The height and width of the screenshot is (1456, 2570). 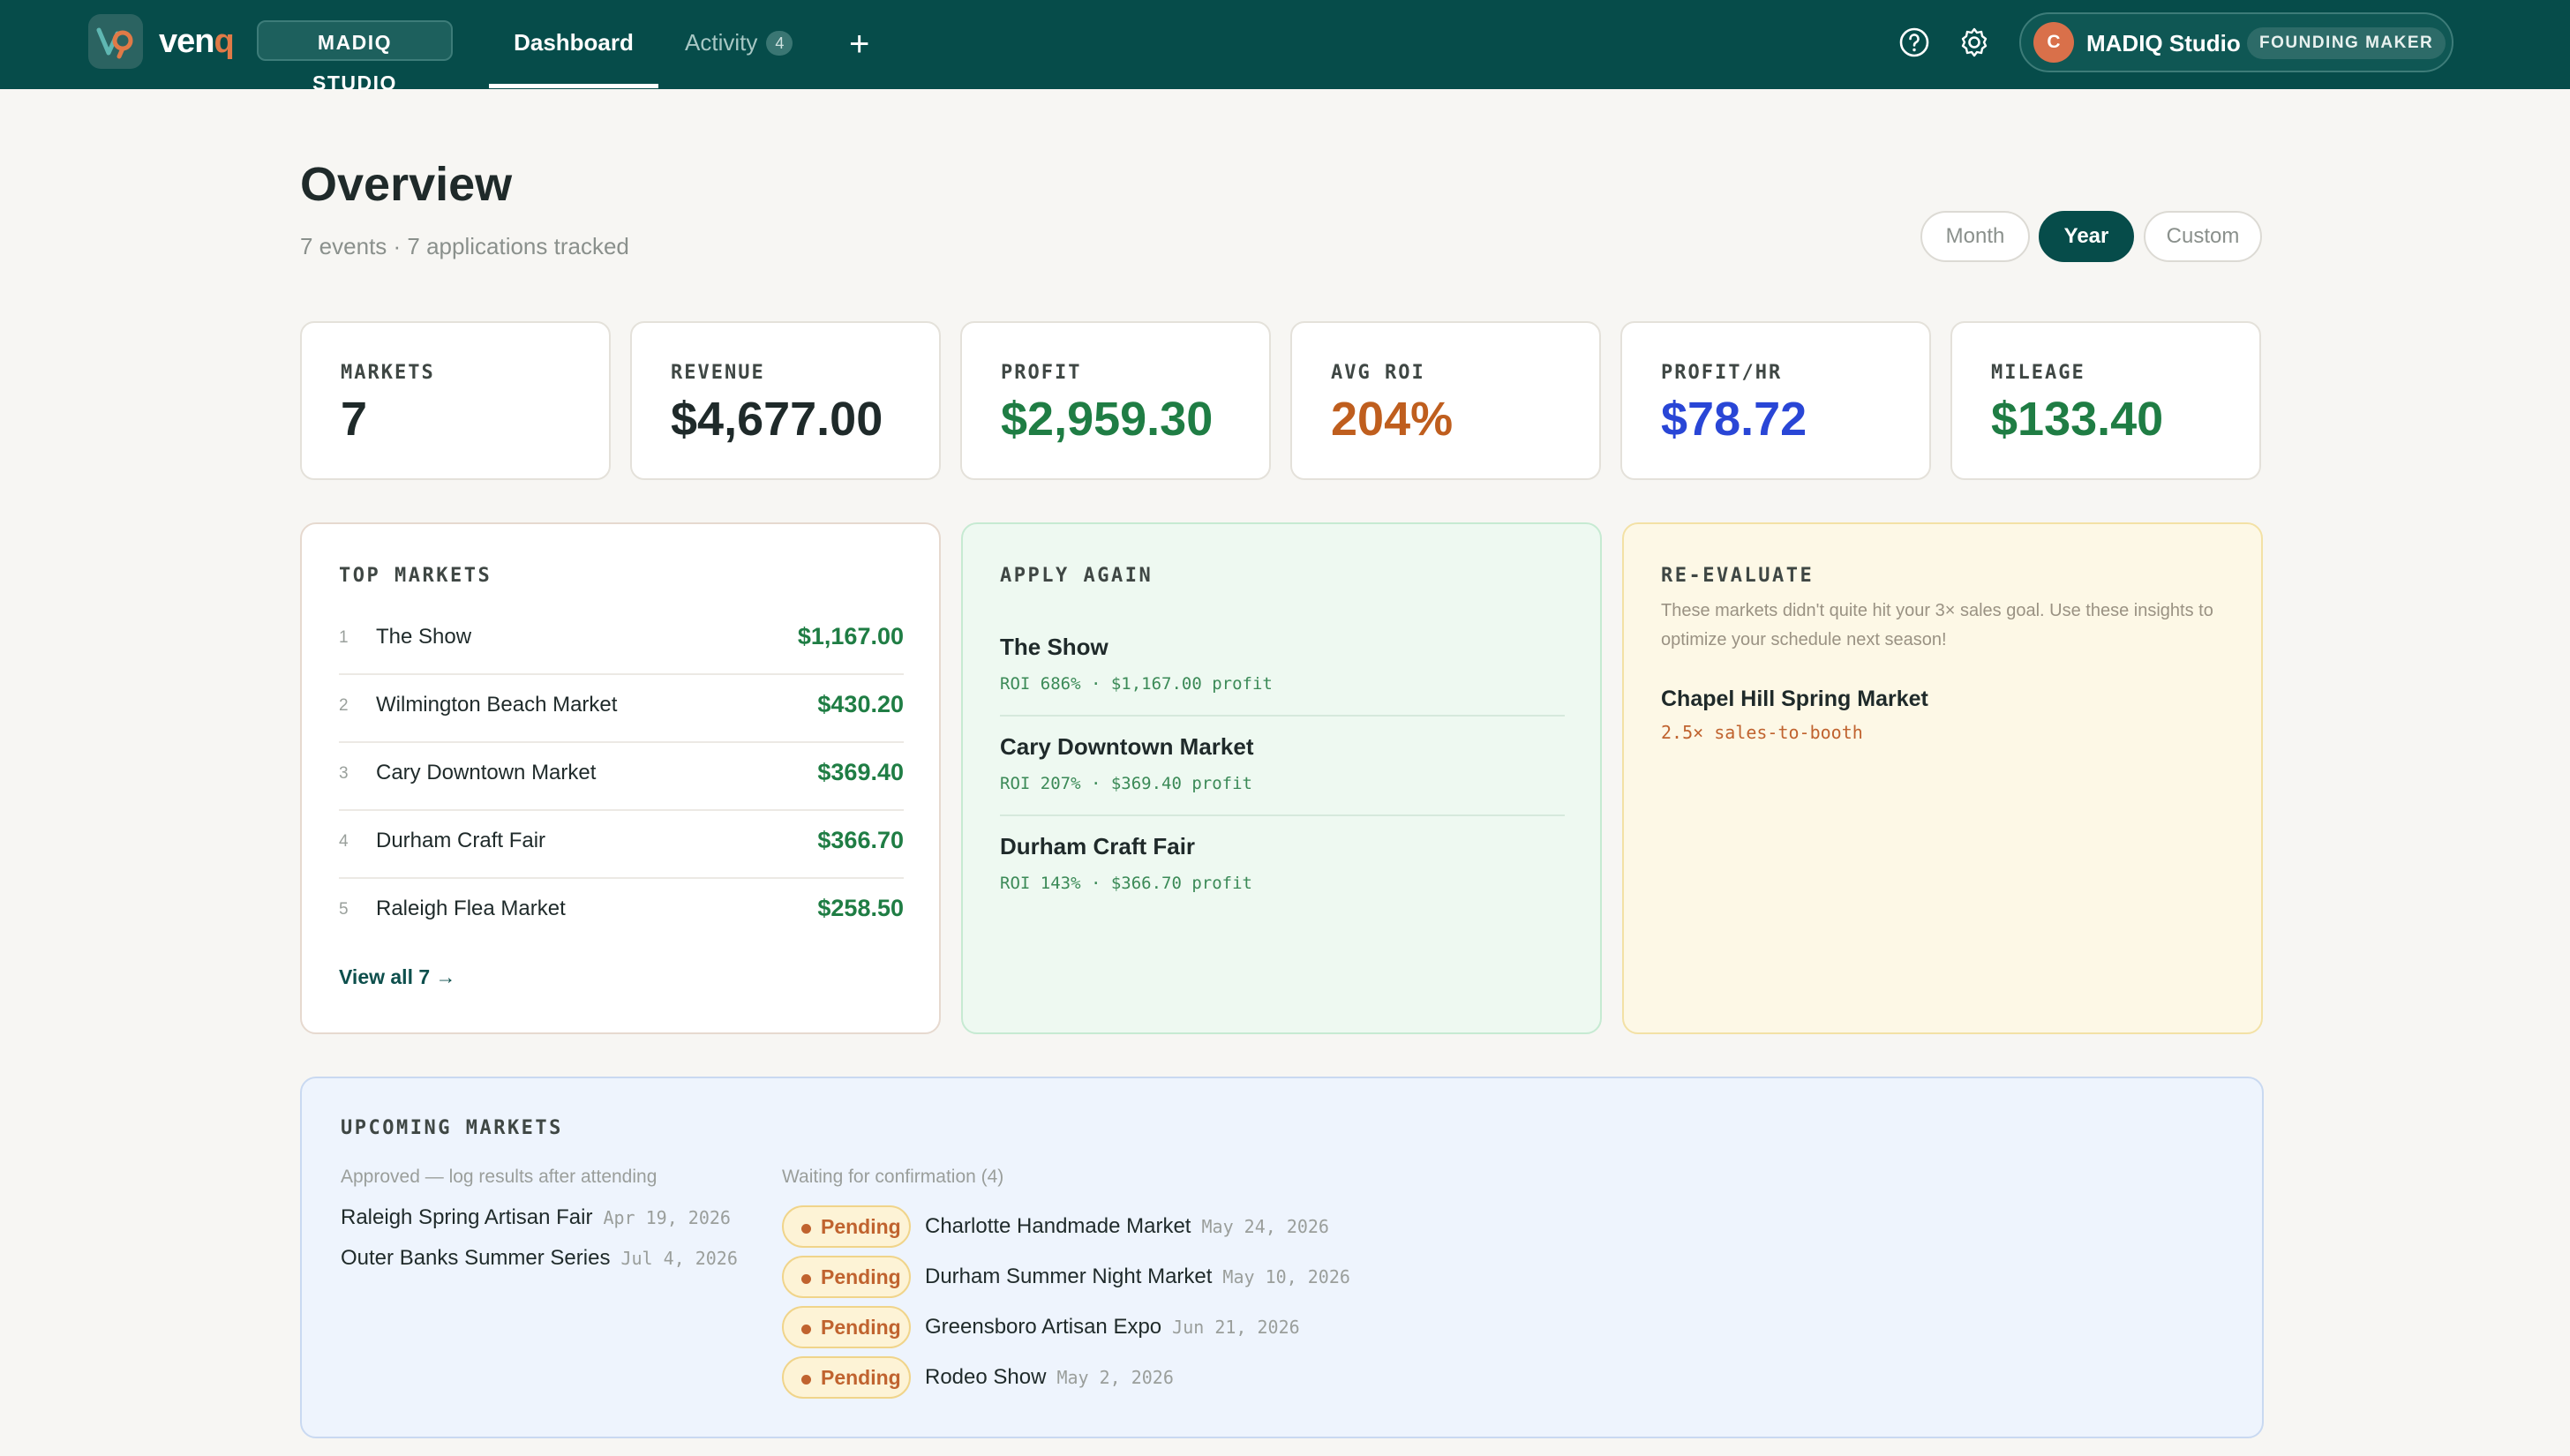 I want to click on range-year-button: Year, so click(x=2086, y=236).